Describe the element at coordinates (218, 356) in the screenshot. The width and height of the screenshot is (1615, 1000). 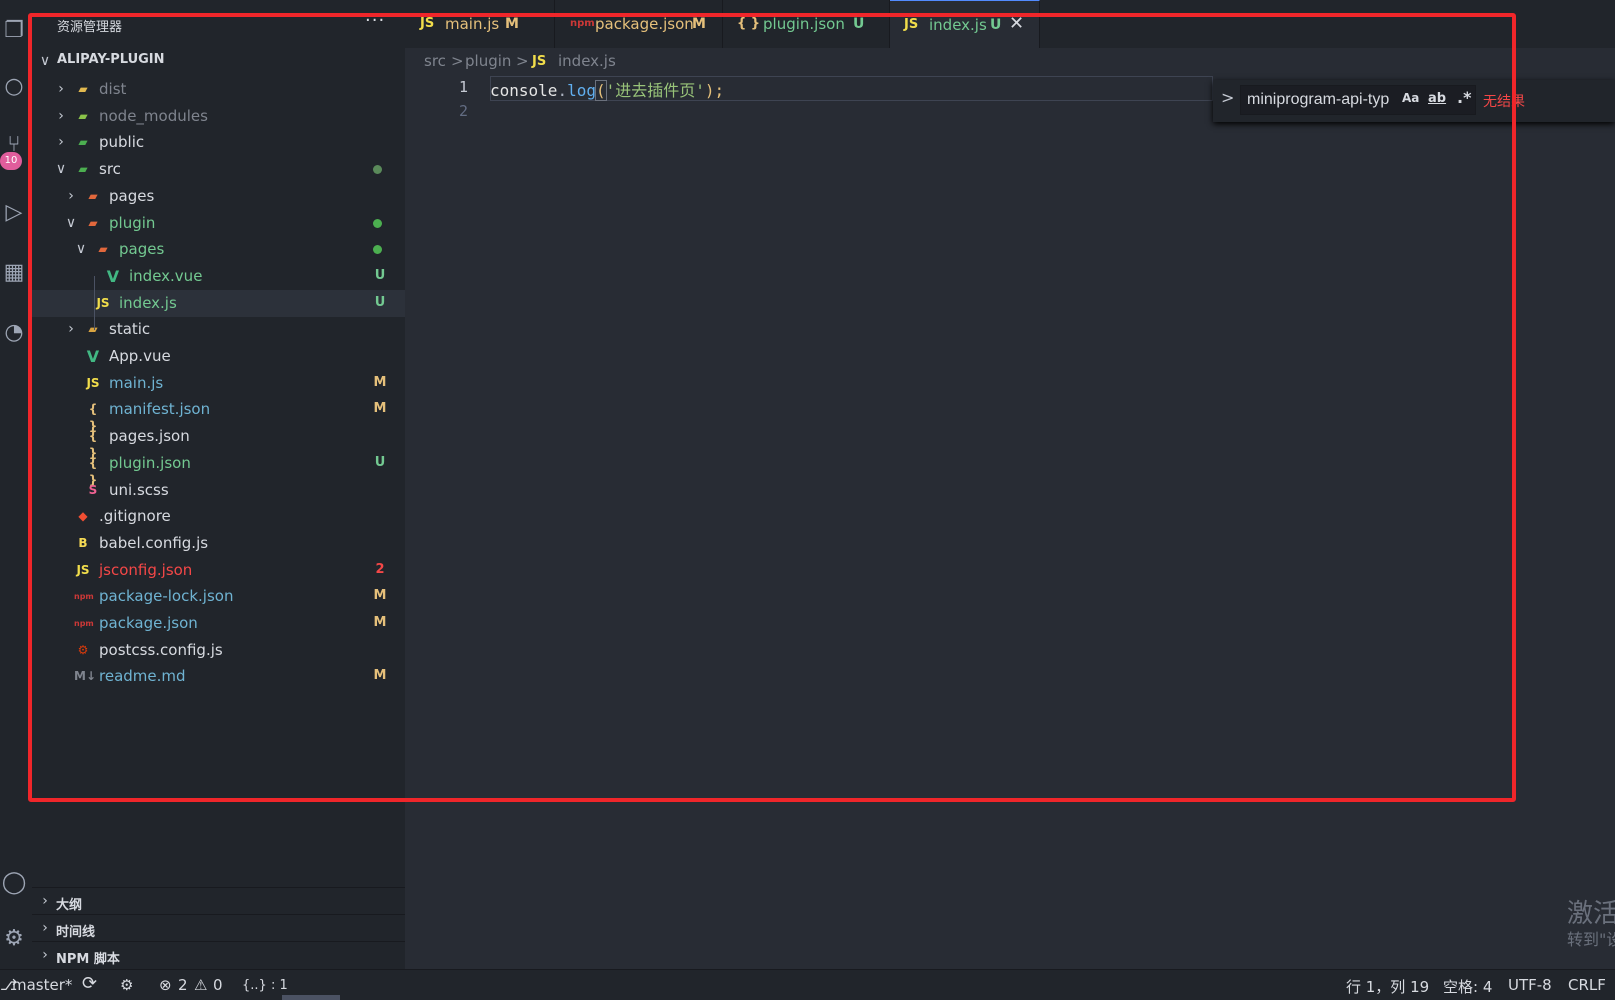
I see `tree-item: V App.vue` at that location.